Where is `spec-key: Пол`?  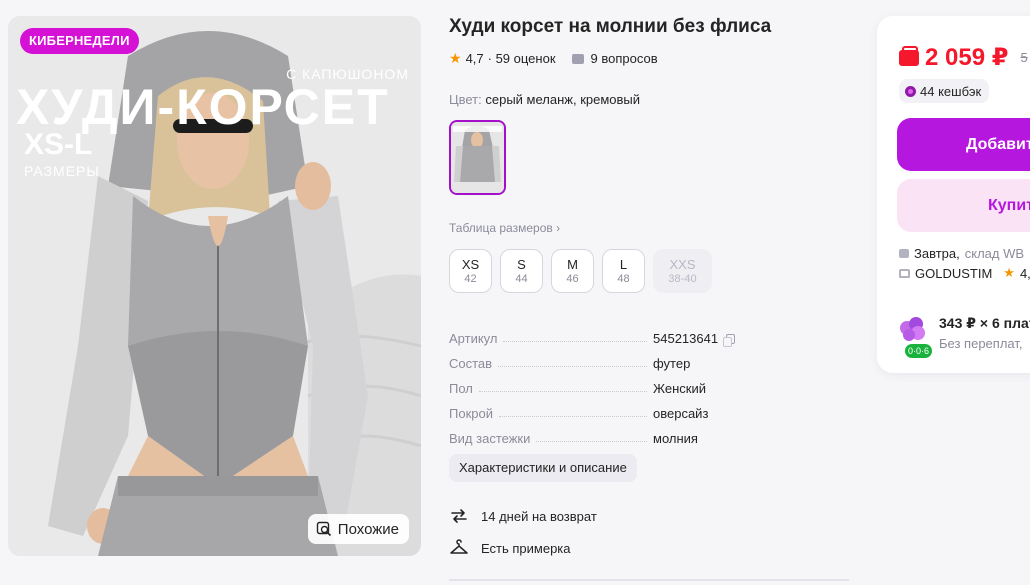
spec-key: Пол is located at coordinates (461, 388).